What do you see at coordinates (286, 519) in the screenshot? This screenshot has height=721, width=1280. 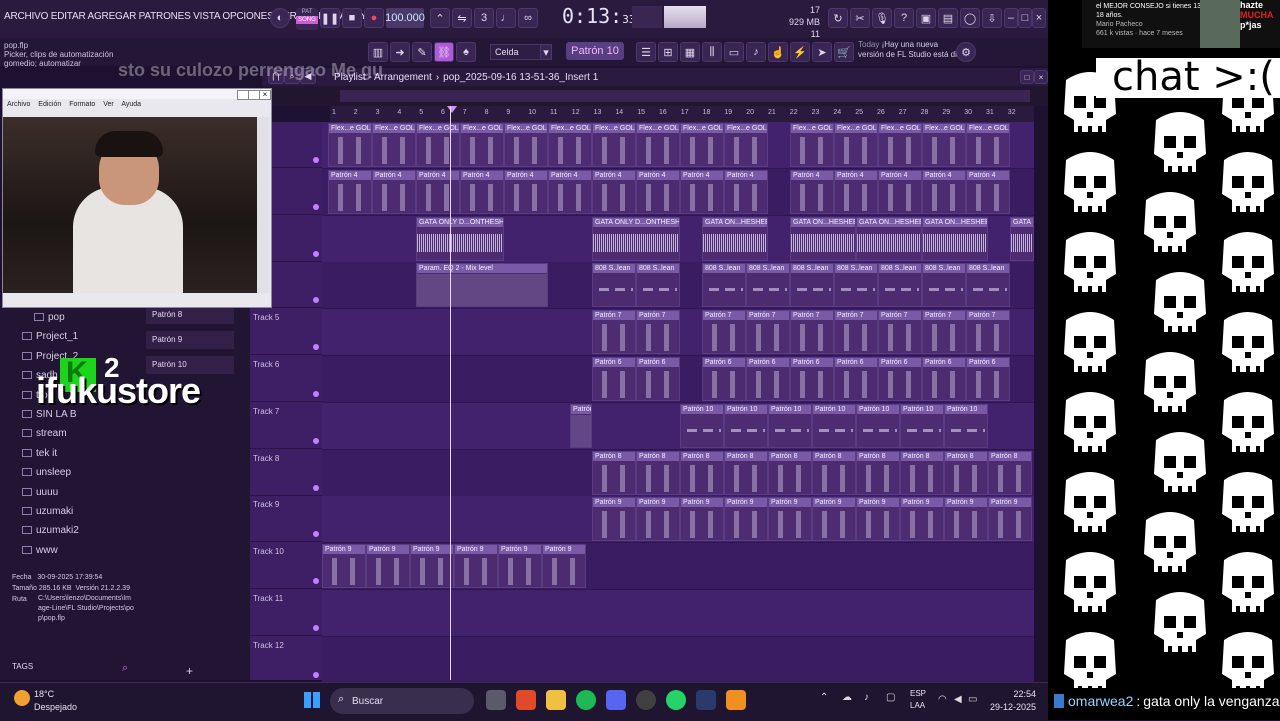 I see `track-header: Track 9` at bounding box center [286, 519].